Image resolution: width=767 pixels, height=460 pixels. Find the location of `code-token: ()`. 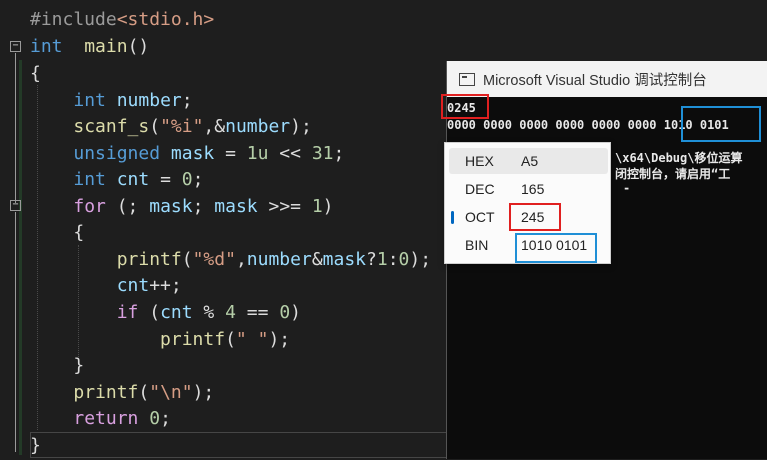

code-token: () is located at coordinates (138, 46).